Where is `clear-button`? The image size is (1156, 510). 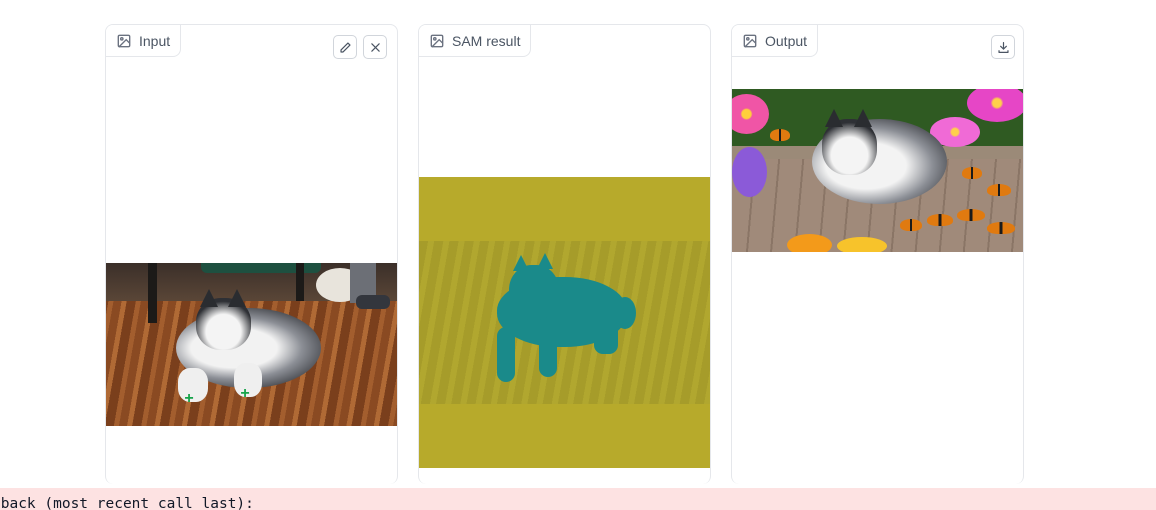
clear-button is located at coordinates (375, 47).